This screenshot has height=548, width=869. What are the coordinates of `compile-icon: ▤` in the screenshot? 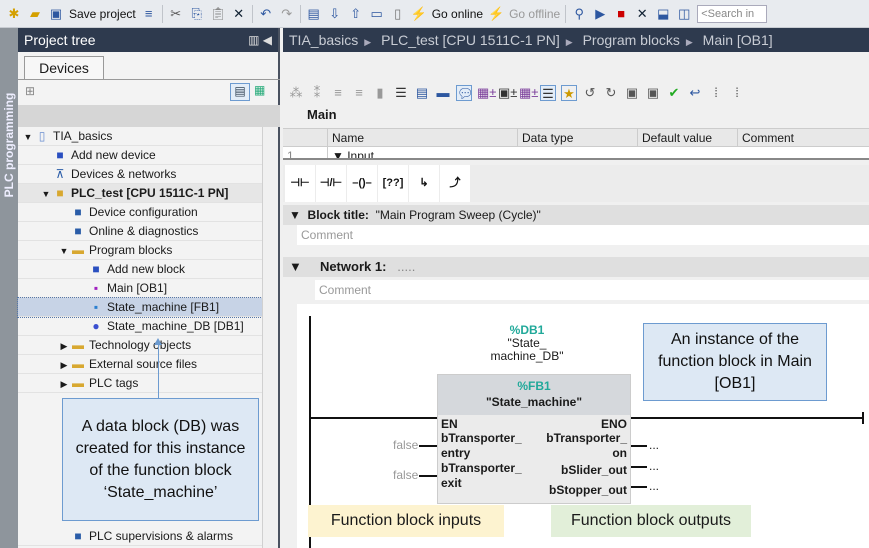 It's located at (314, 14).